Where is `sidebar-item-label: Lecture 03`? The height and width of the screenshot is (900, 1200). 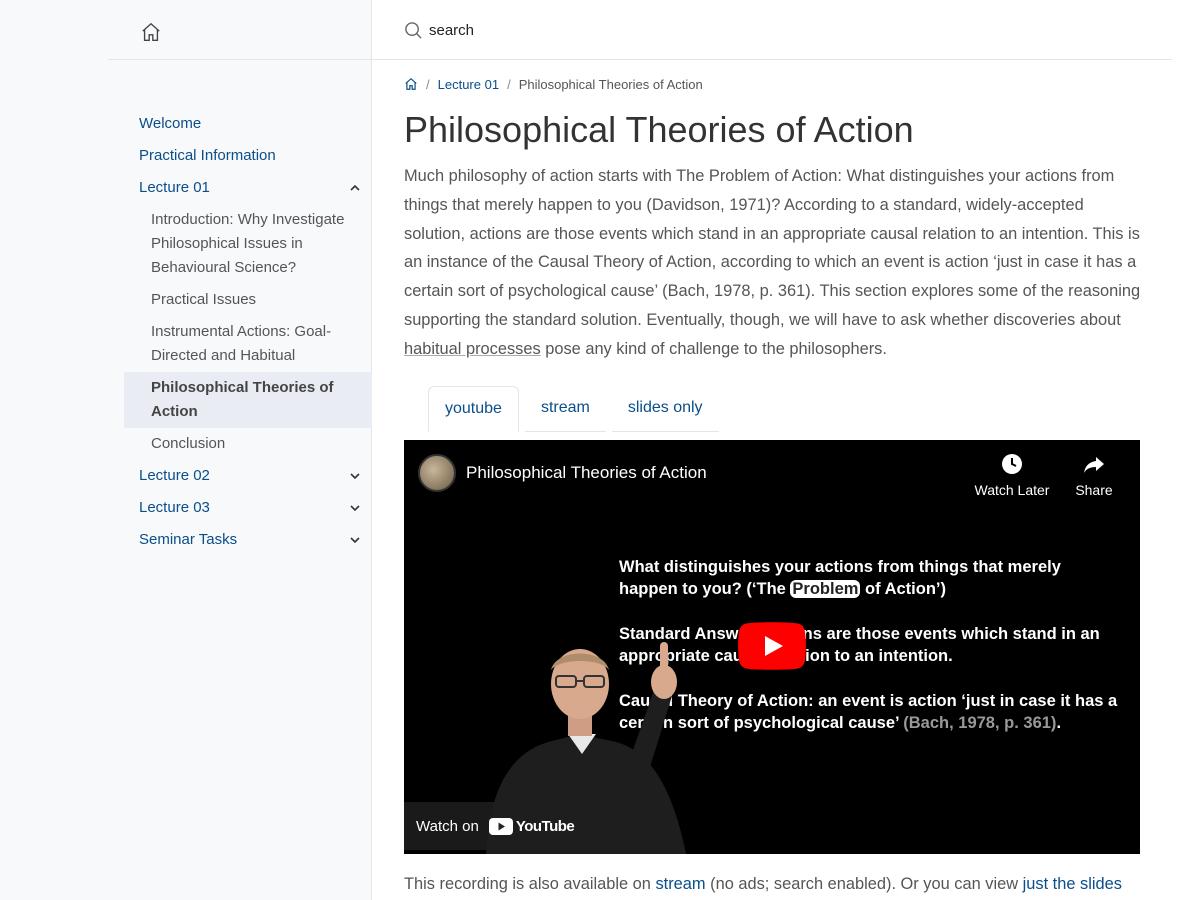
sidebar-item-label: Lecture 03 is located at coordinates (174, 507).